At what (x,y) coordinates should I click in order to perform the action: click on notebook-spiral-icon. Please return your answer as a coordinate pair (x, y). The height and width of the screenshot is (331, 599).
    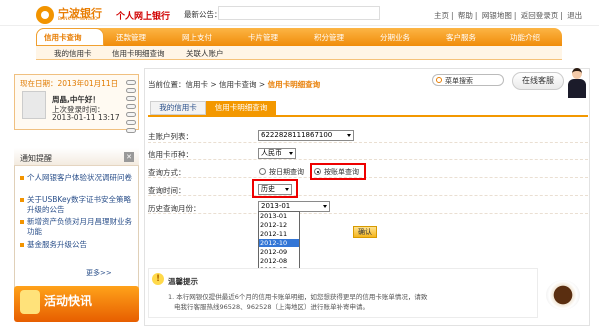
    Looking at the image, I should click on (132, 110).